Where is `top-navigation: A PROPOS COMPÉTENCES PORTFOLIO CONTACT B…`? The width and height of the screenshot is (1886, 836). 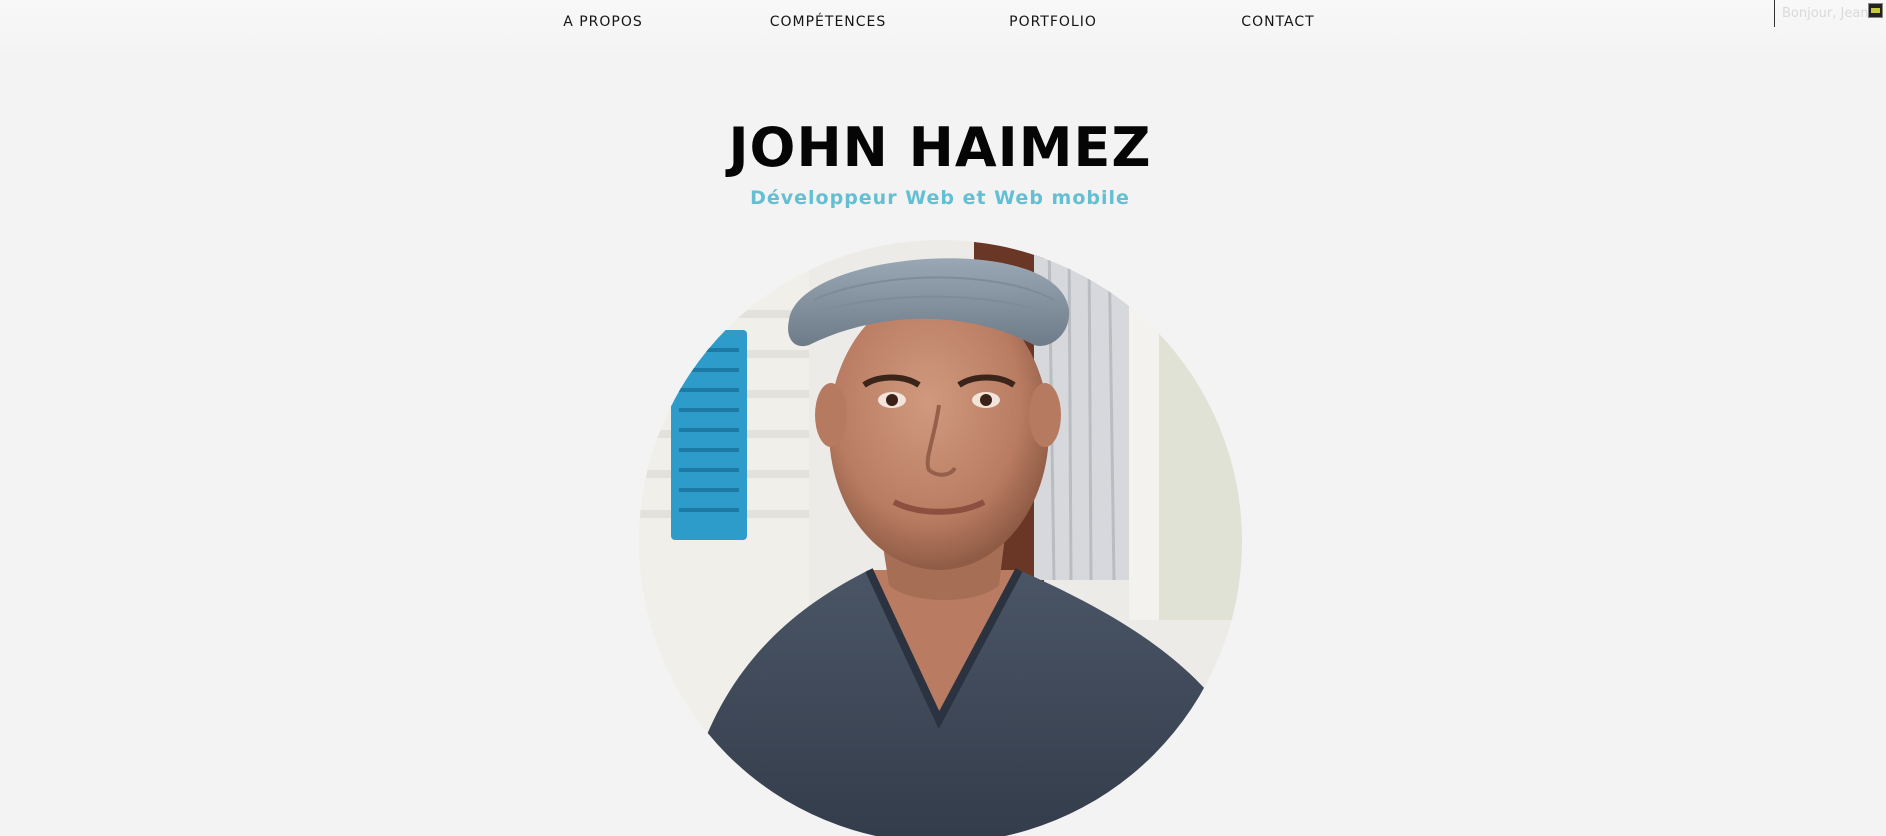
top-navigation: A PROPOS COMPÉTENCES PORTFOLIO CONTACT B… is located at coordinates (943, 26).